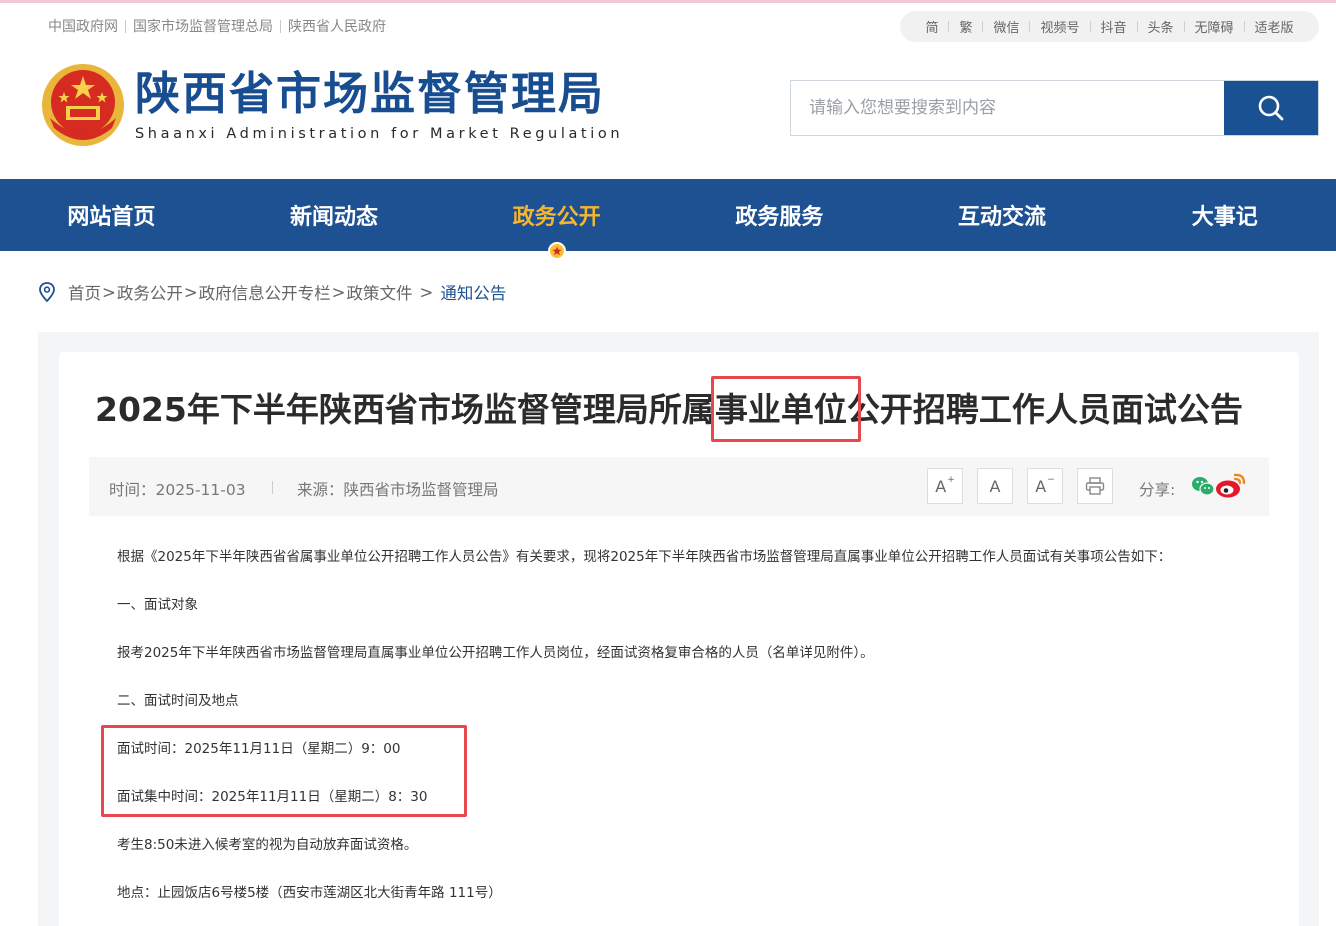 This screenshot has width=1336, height=926. Describe the element at coordinates (83, 26) in the screenshot. I see `top-link-gov-cn: 中国政府网` at that location.